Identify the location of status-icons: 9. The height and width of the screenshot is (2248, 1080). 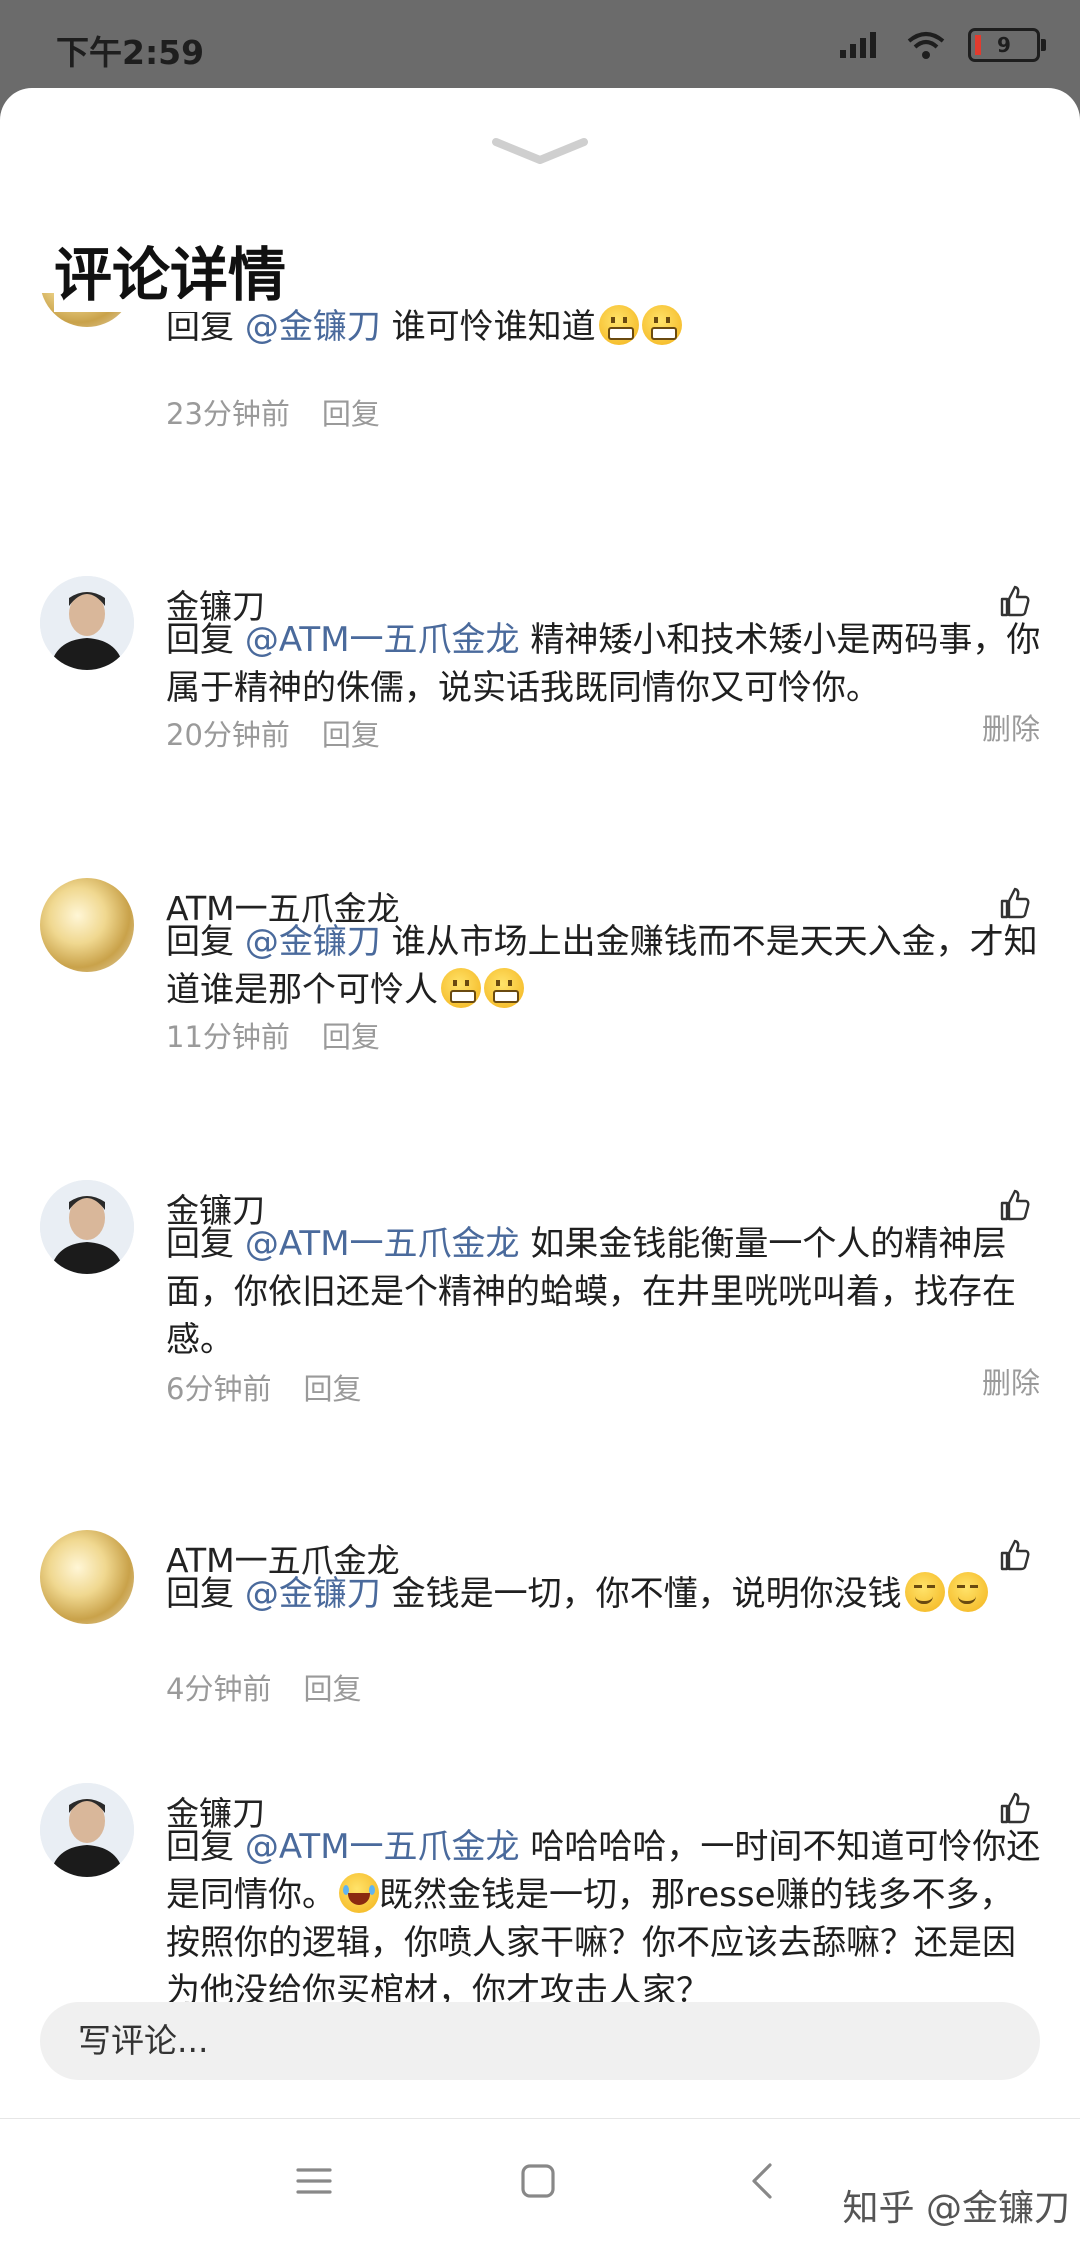
(942, 45).